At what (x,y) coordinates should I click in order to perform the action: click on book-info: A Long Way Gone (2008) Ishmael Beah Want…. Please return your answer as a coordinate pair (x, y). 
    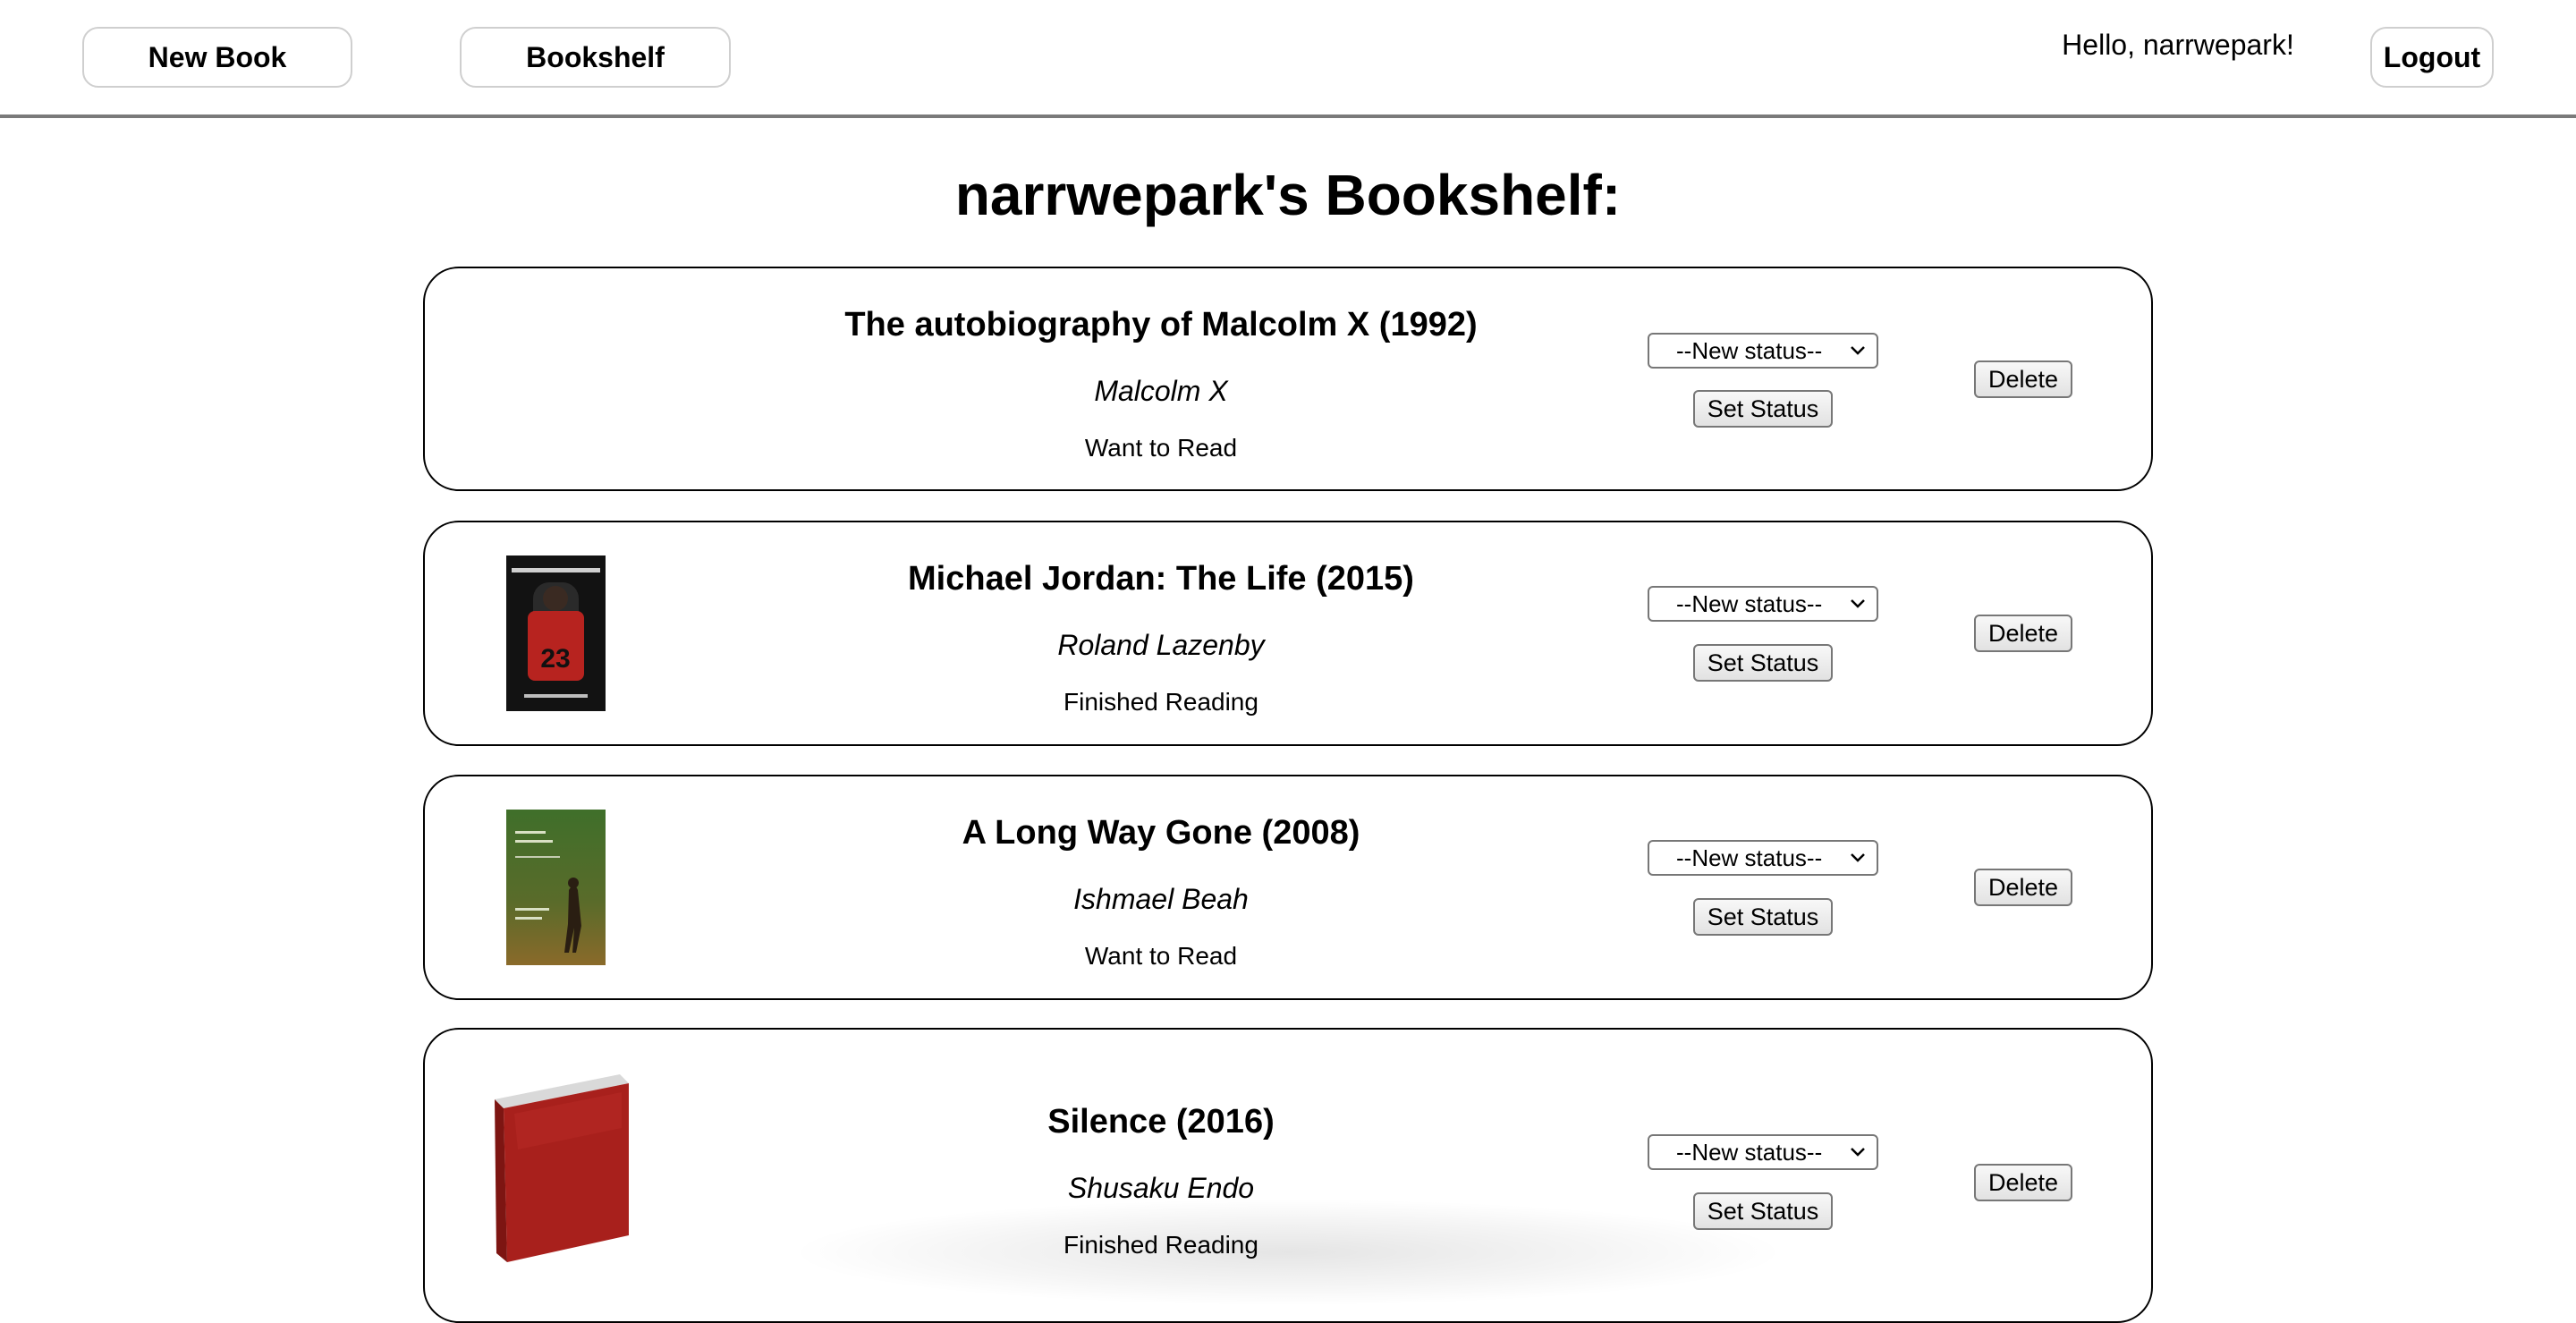
    Looking at the image, I should click on (1161, 891).